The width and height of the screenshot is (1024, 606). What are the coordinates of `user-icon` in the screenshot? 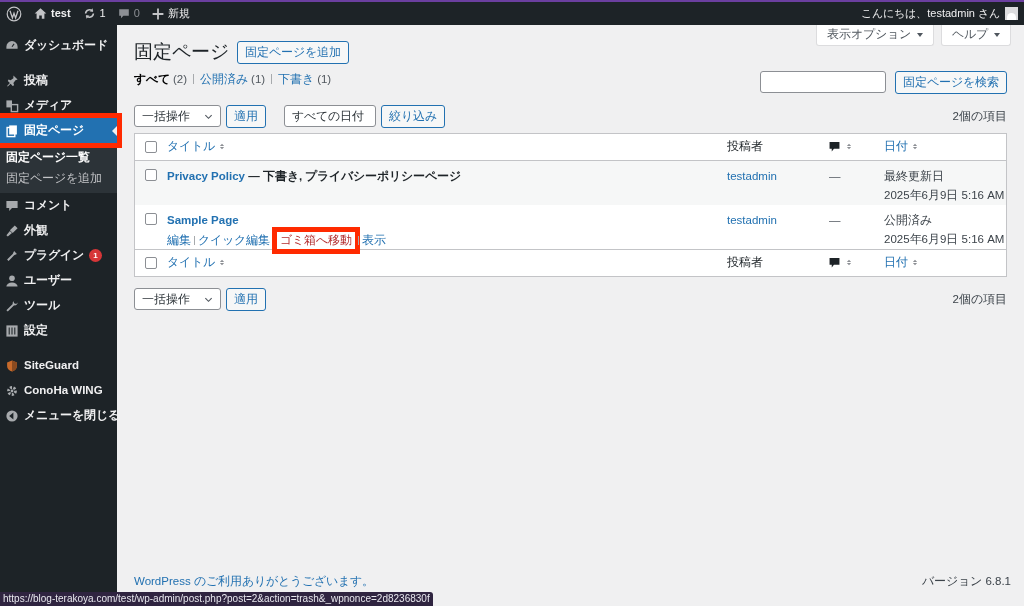 It's located at (12, 280).